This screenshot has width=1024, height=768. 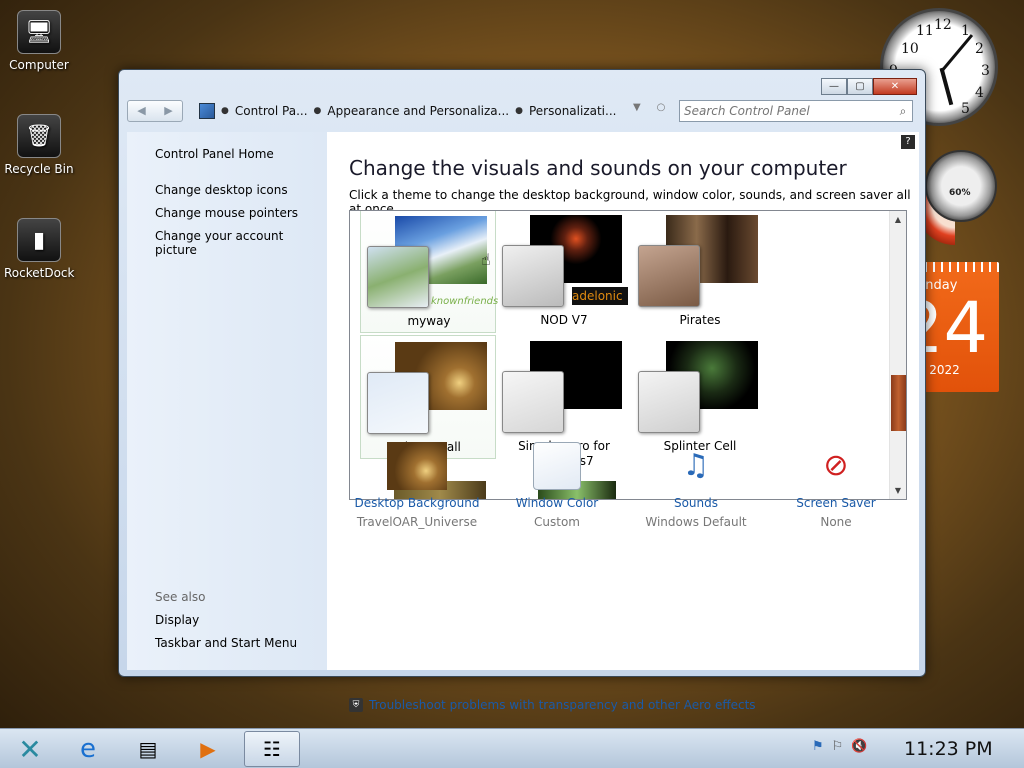 What do you see at coordinates (908, 142) in the screenshot?
I see `help-icon: ?` at bounding box center [908, 142].